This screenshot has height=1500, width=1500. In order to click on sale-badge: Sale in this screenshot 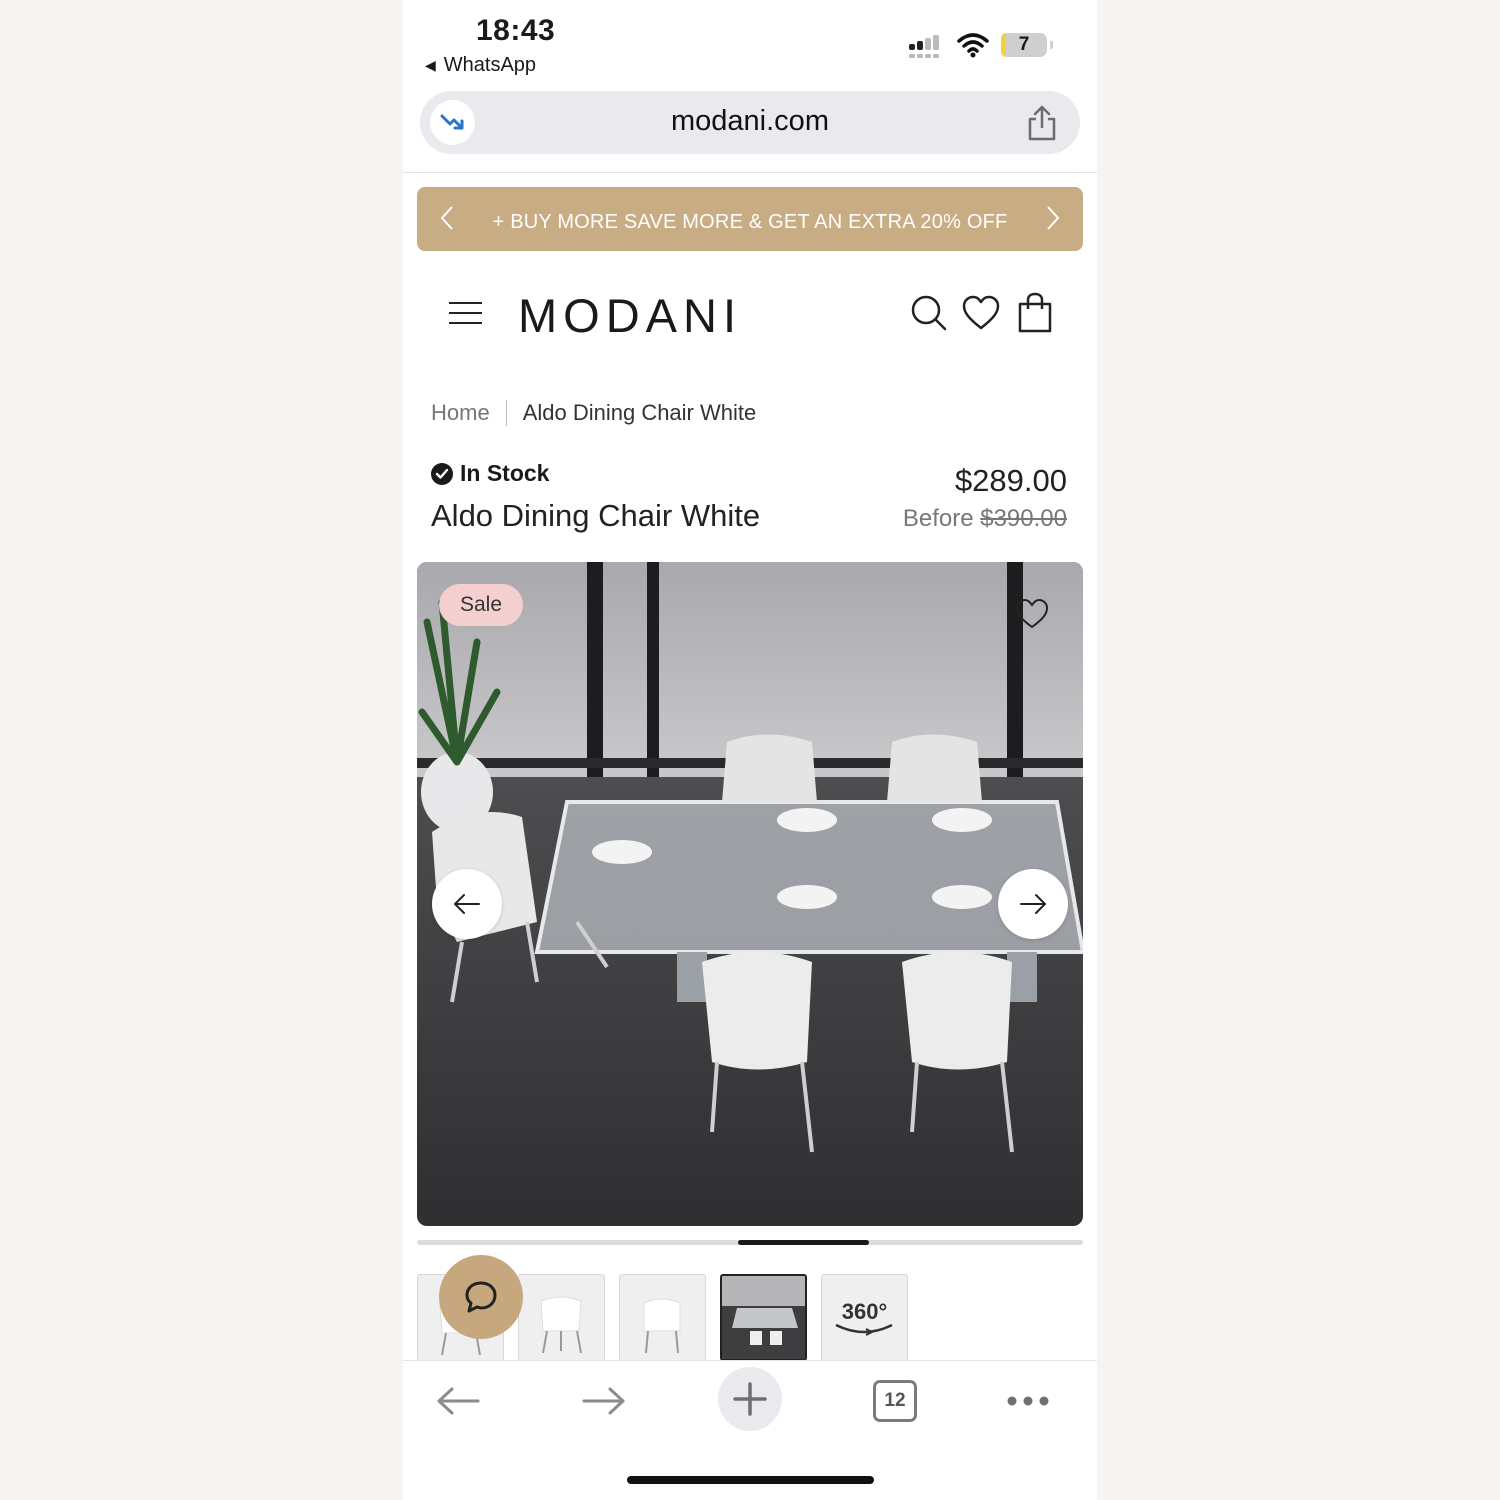, I will do `click(481, 605)`.